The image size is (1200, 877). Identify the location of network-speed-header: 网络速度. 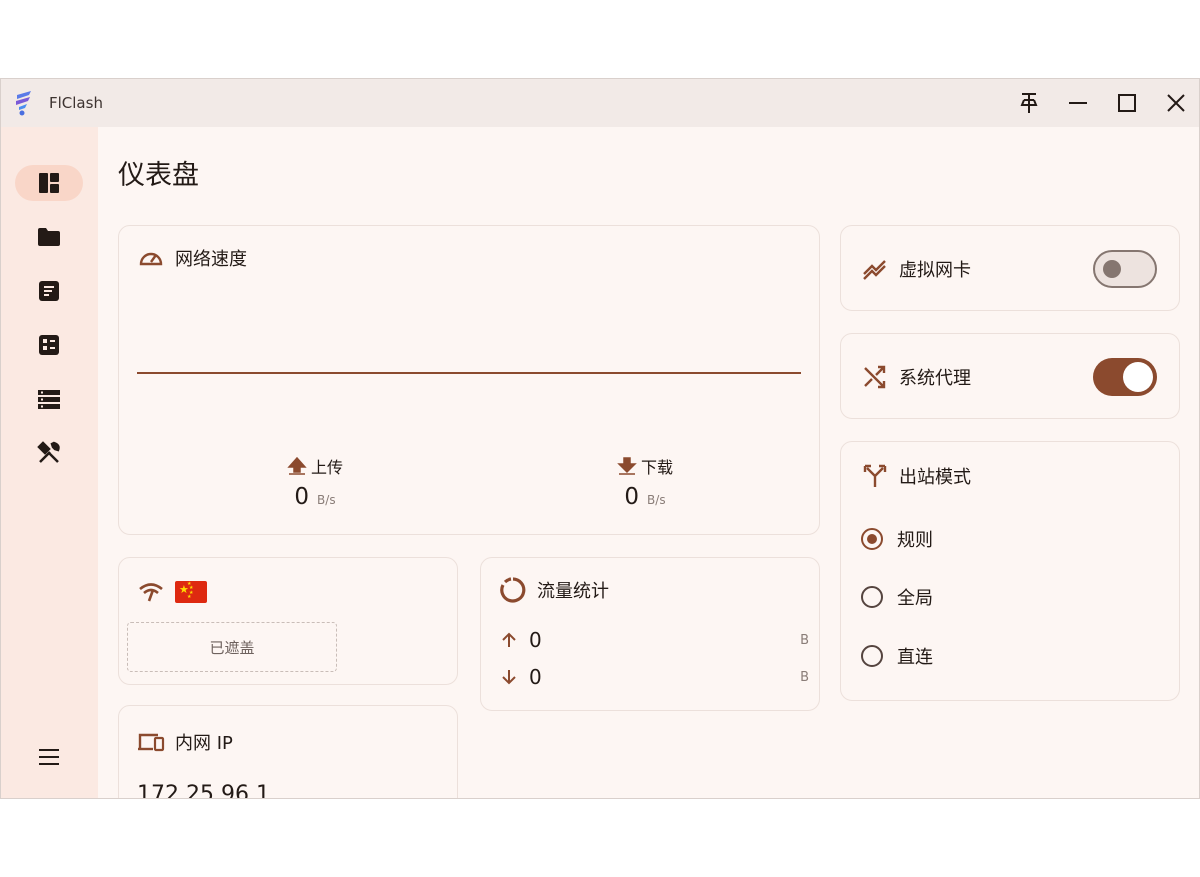
(192, 258).